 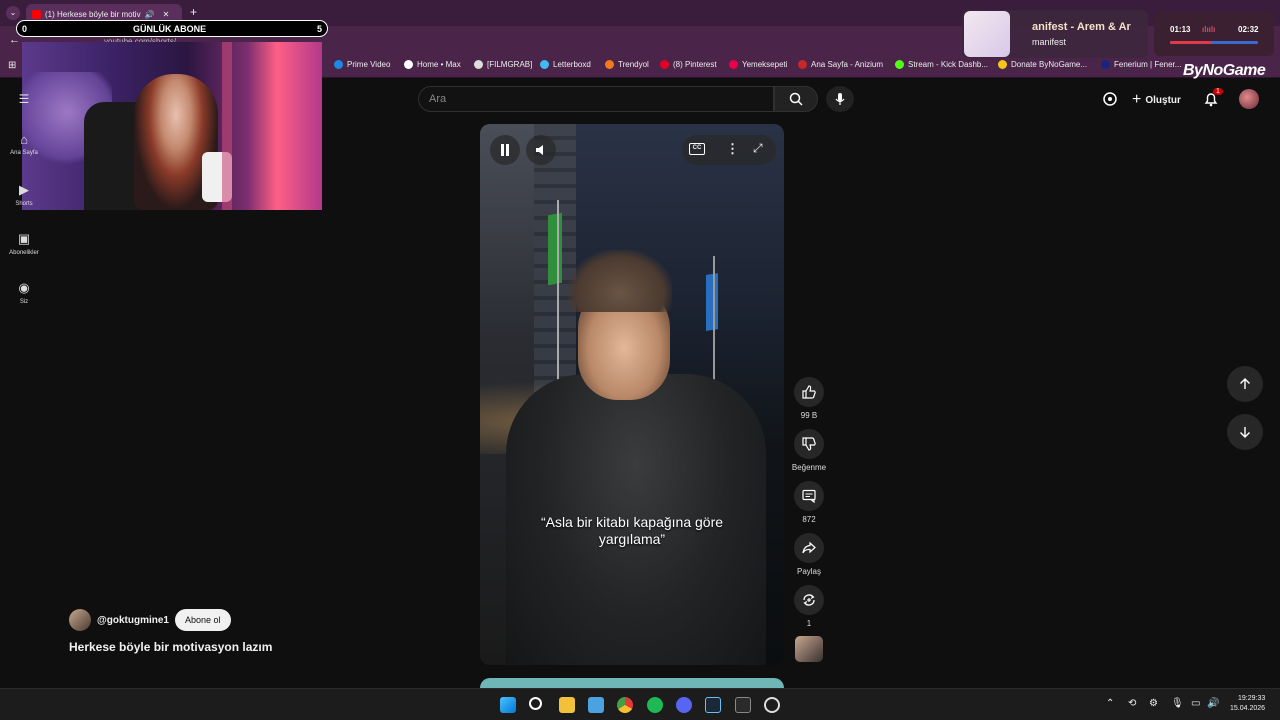 I want to click on next-video-button, so click(x=1245, y=432).